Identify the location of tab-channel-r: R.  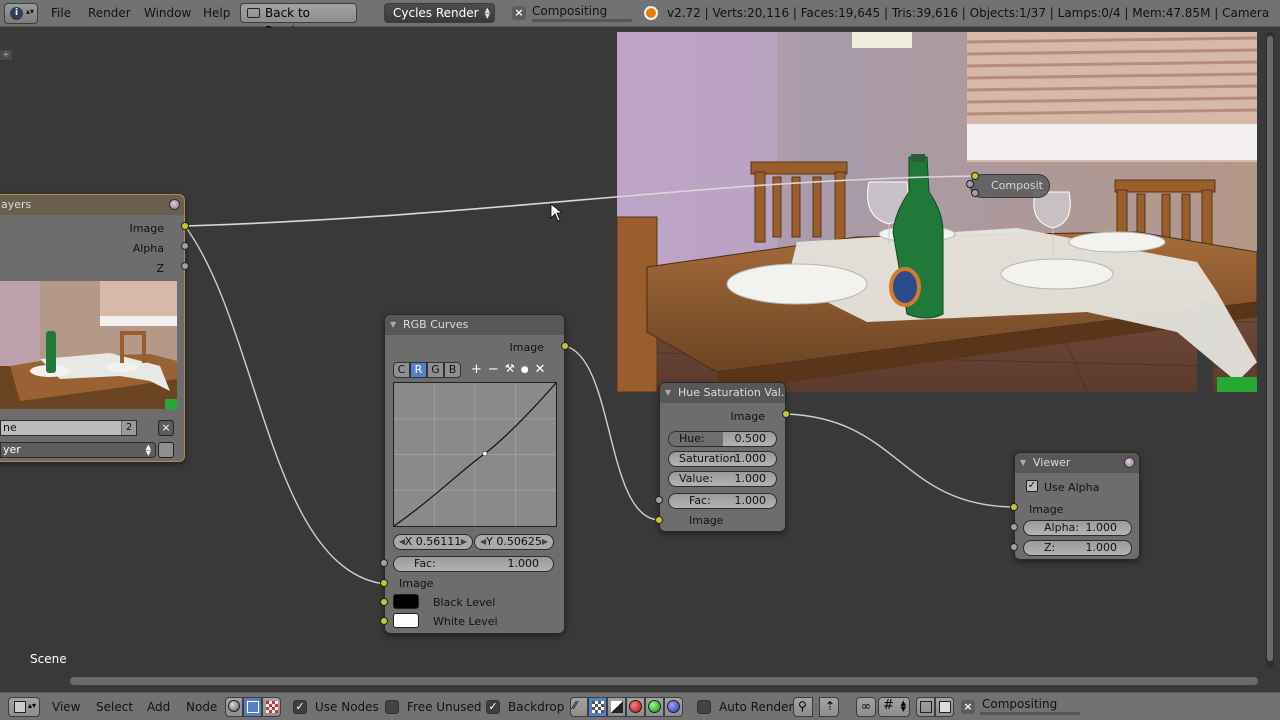
(418, 370).